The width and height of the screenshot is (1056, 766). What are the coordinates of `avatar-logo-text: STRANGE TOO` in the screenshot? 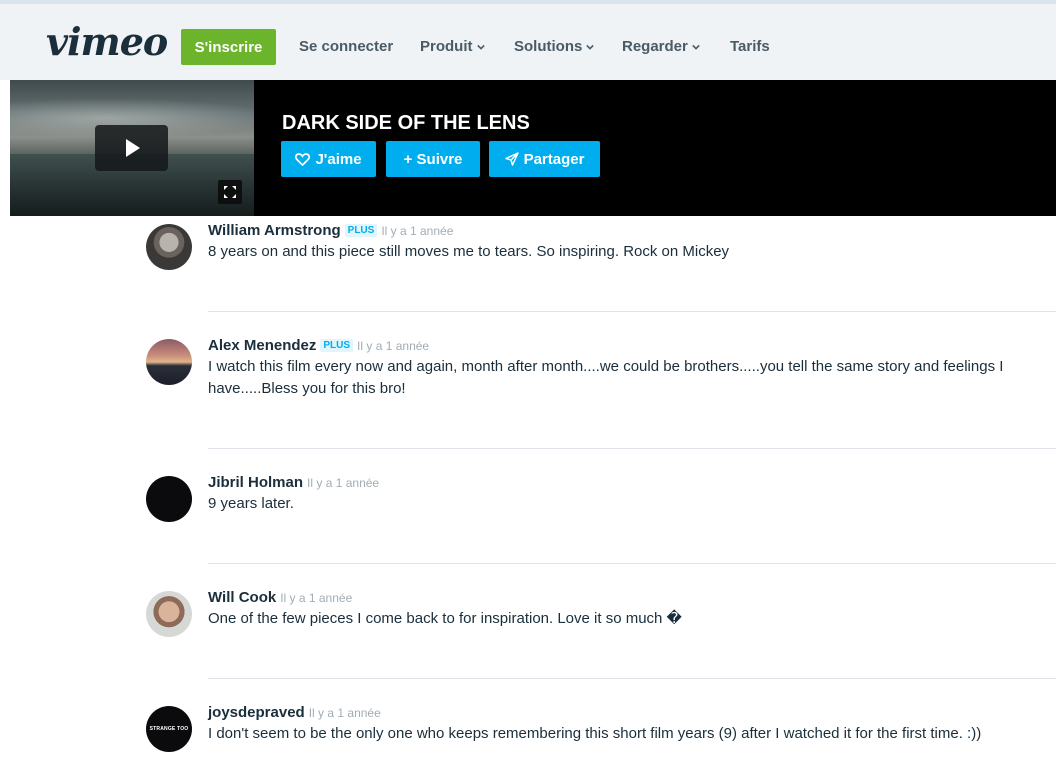 It's located at (169, 729).